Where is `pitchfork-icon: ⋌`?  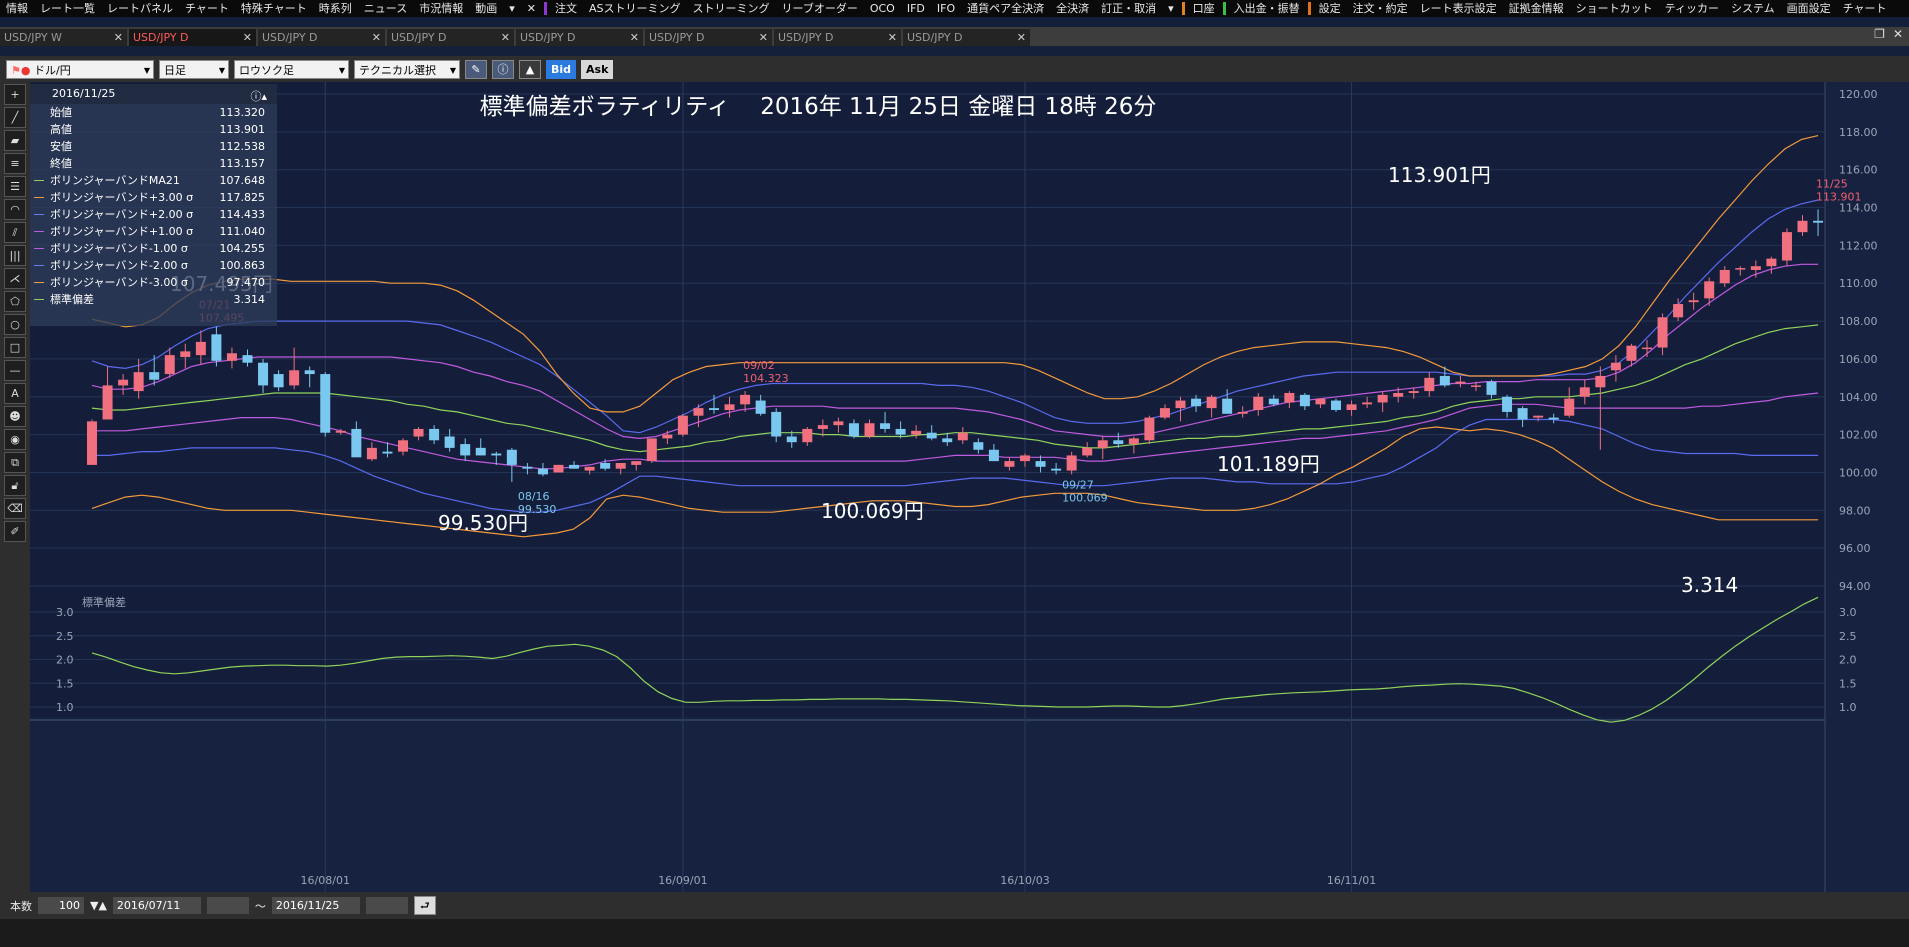
pitchfork-icon: ⋌ is located at coordinates (15, 278).